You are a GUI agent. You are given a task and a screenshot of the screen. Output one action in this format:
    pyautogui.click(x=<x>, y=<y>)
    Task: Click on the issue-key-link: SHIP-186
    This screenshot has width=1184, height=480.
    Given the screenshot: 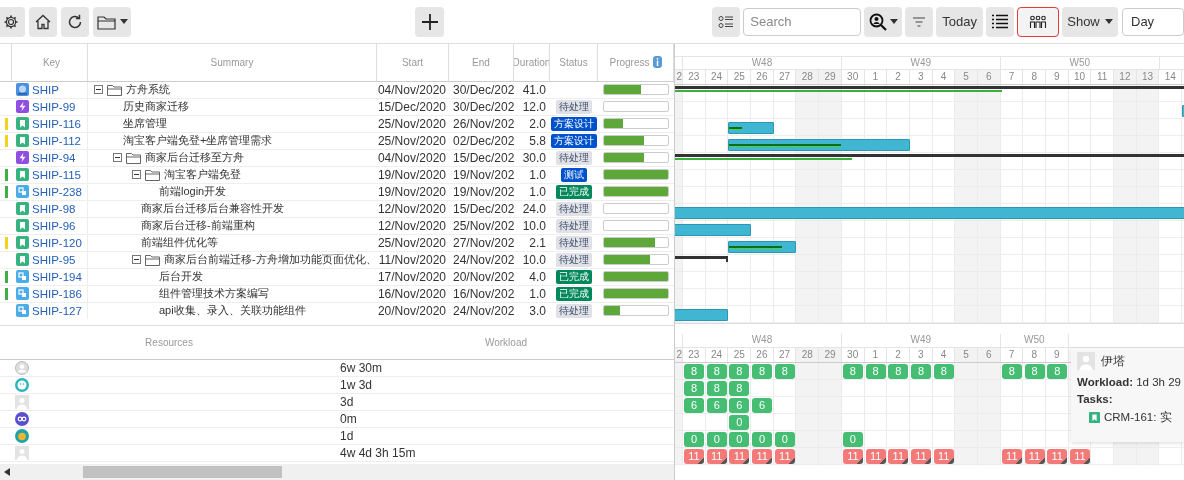 What is the action you would take?
    pyautogui.click(x=57, y=293)
    